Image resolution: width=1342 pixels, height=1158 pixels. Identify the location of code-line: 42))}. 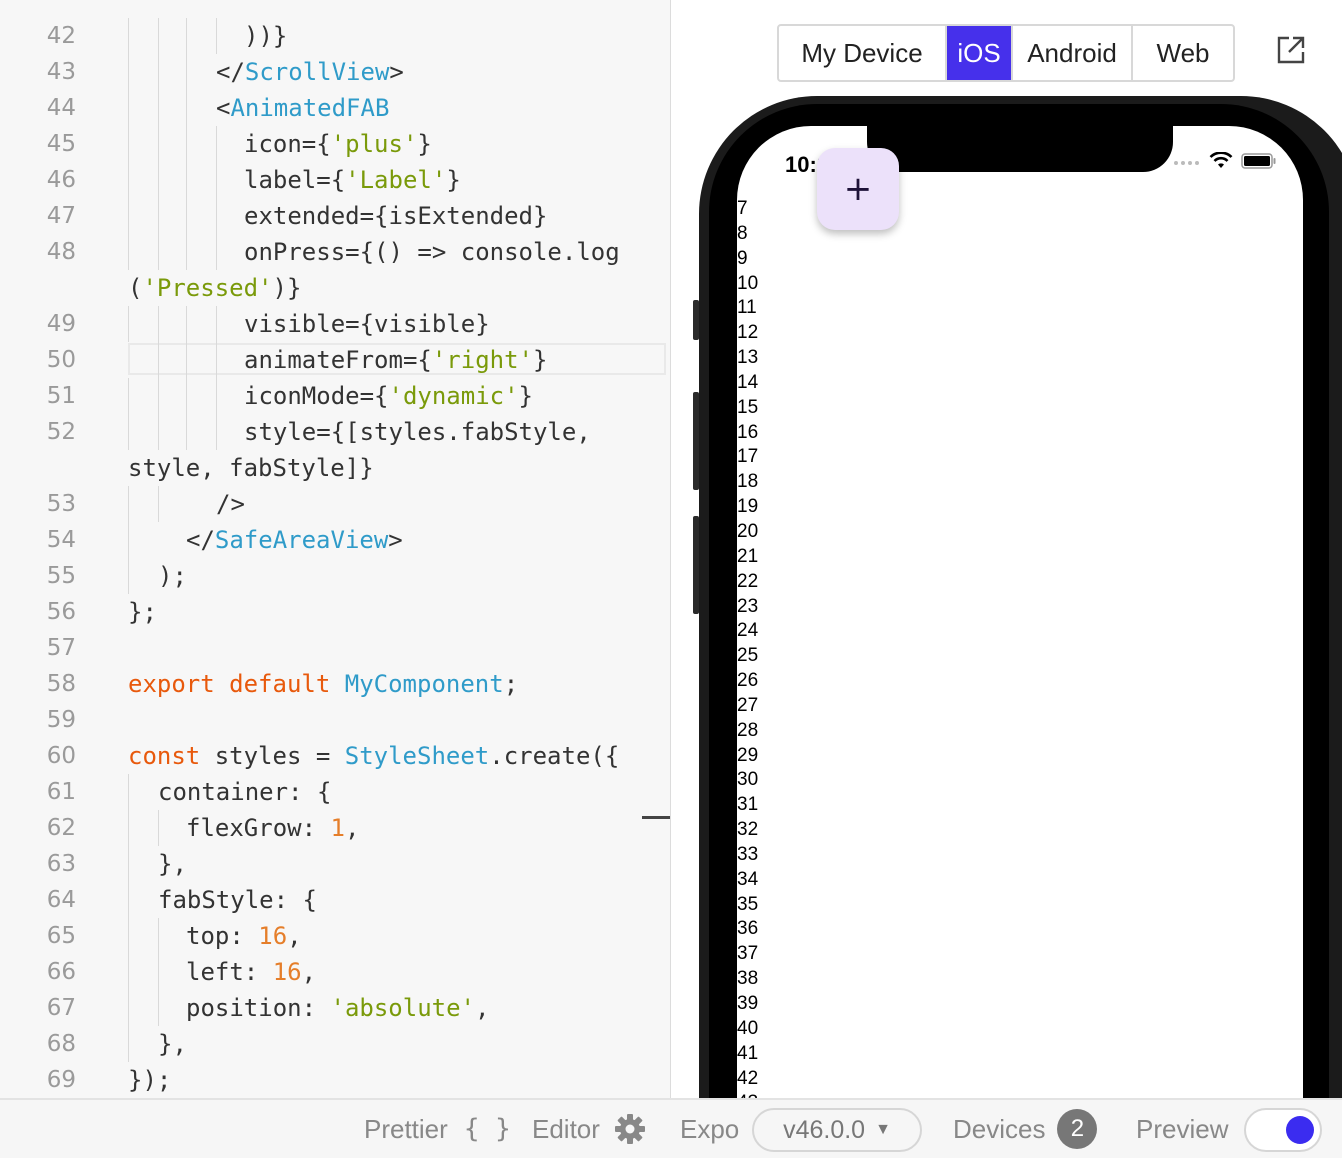
(335, 36).